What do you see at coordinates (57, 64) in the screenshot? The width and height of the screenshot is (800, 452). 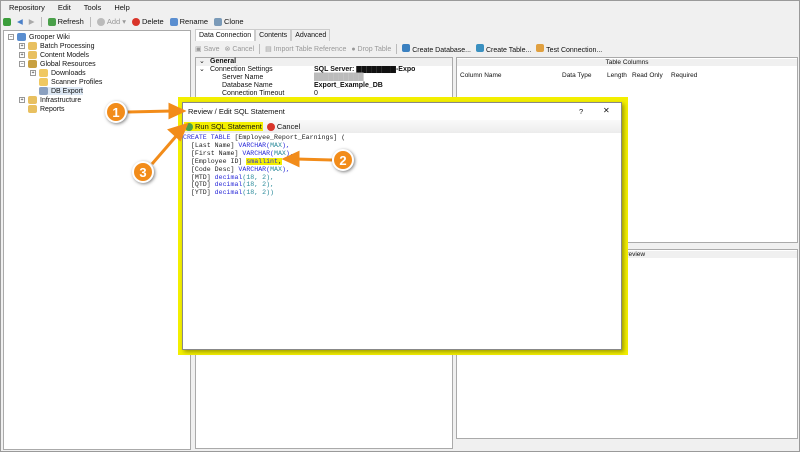 I see `tree-node-global-resources: − Global Resources` at bounding box center [57, 64].